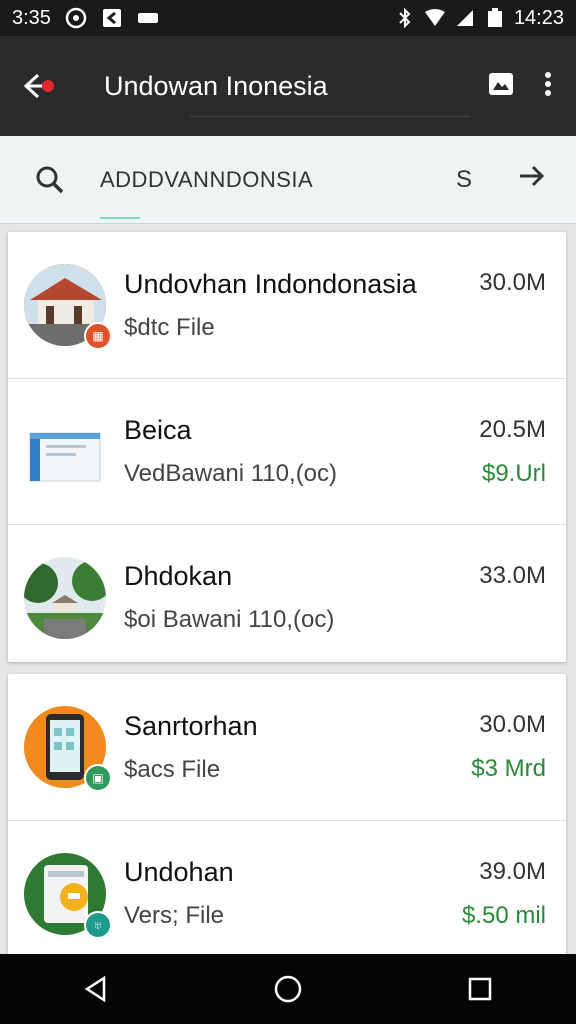 This screenshot has width=576, height=1024. I want to click on item-size: 33.0M, so click(512, 575).